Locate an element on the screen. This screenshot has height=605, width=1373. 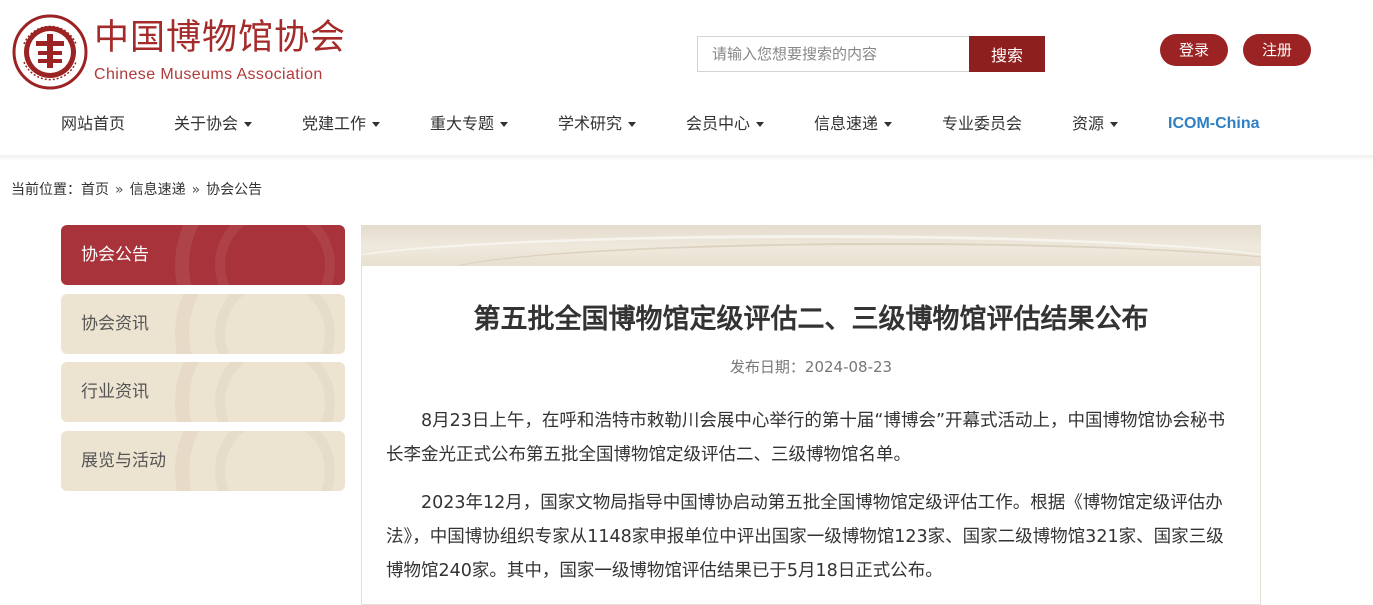
nav-item-party: 党建工作 is located at coordinates (341, 124).